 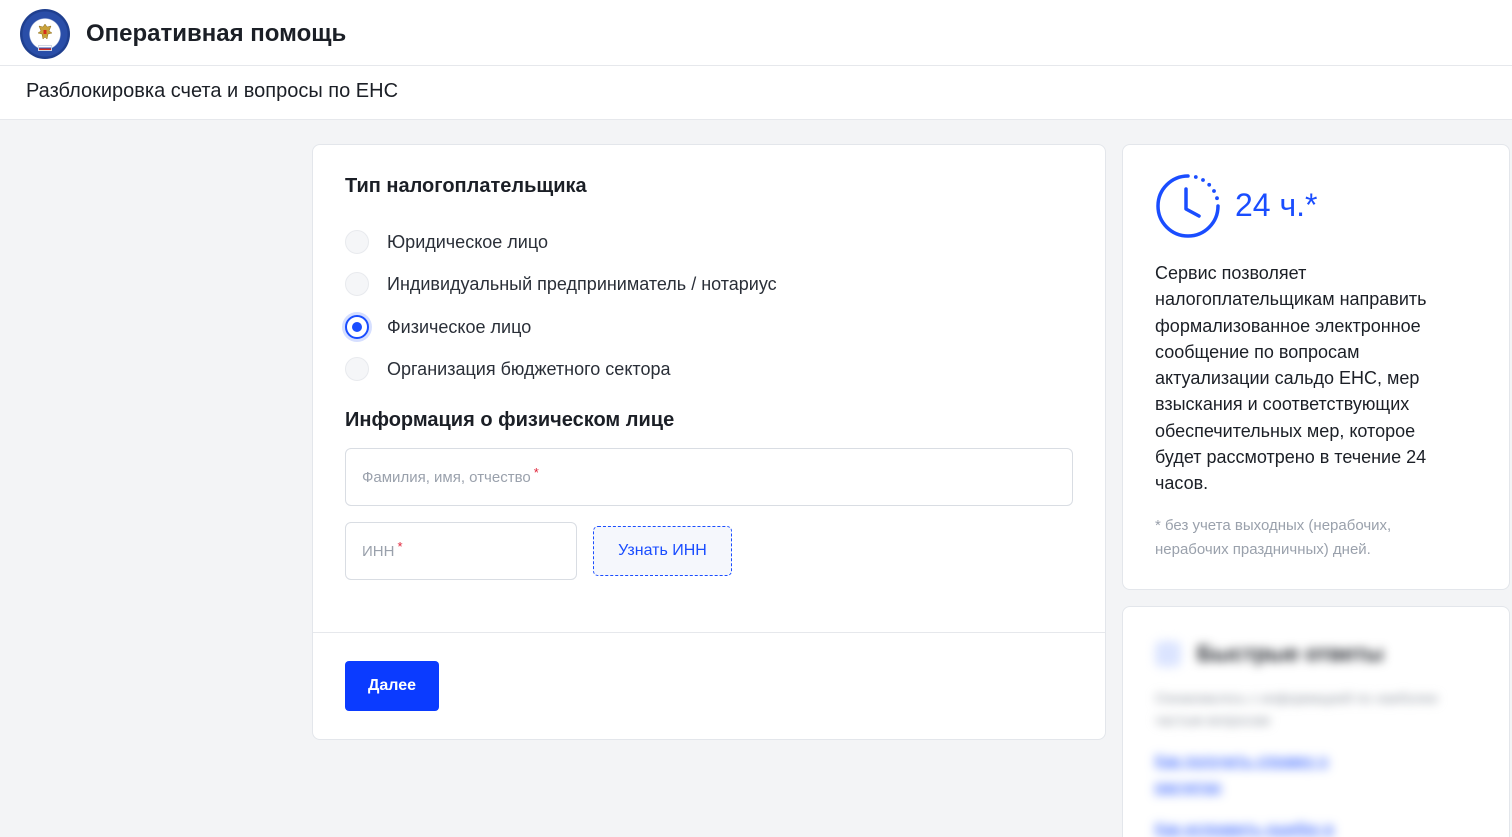 I want to click on inn-input: ИНН *, so click(x=461, y=551).